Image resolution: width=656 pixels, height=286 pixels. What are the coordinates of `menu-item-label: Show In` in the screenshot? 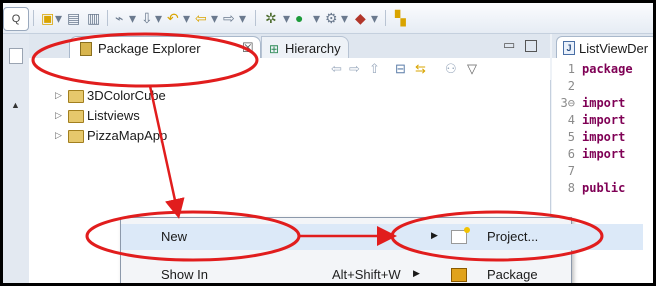 It's located at (184, 274).